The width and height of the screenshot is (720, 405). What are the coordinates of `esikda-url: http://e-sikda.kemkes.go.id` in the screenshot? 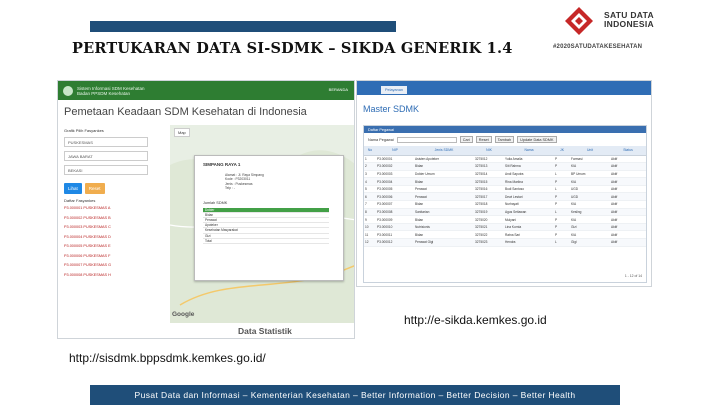 It's located at (475, 320).